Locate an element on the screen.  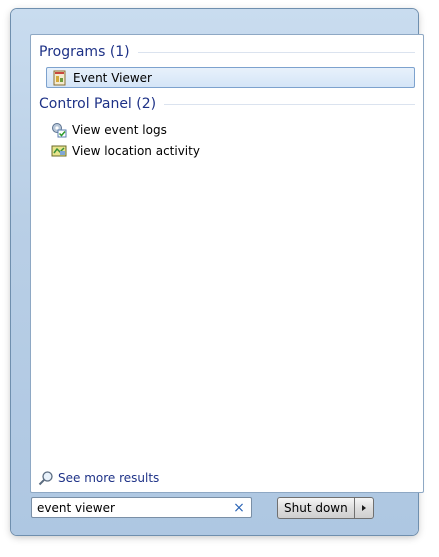
result-item-view-event-logs: View event logs is located at coordinates (106, 129).